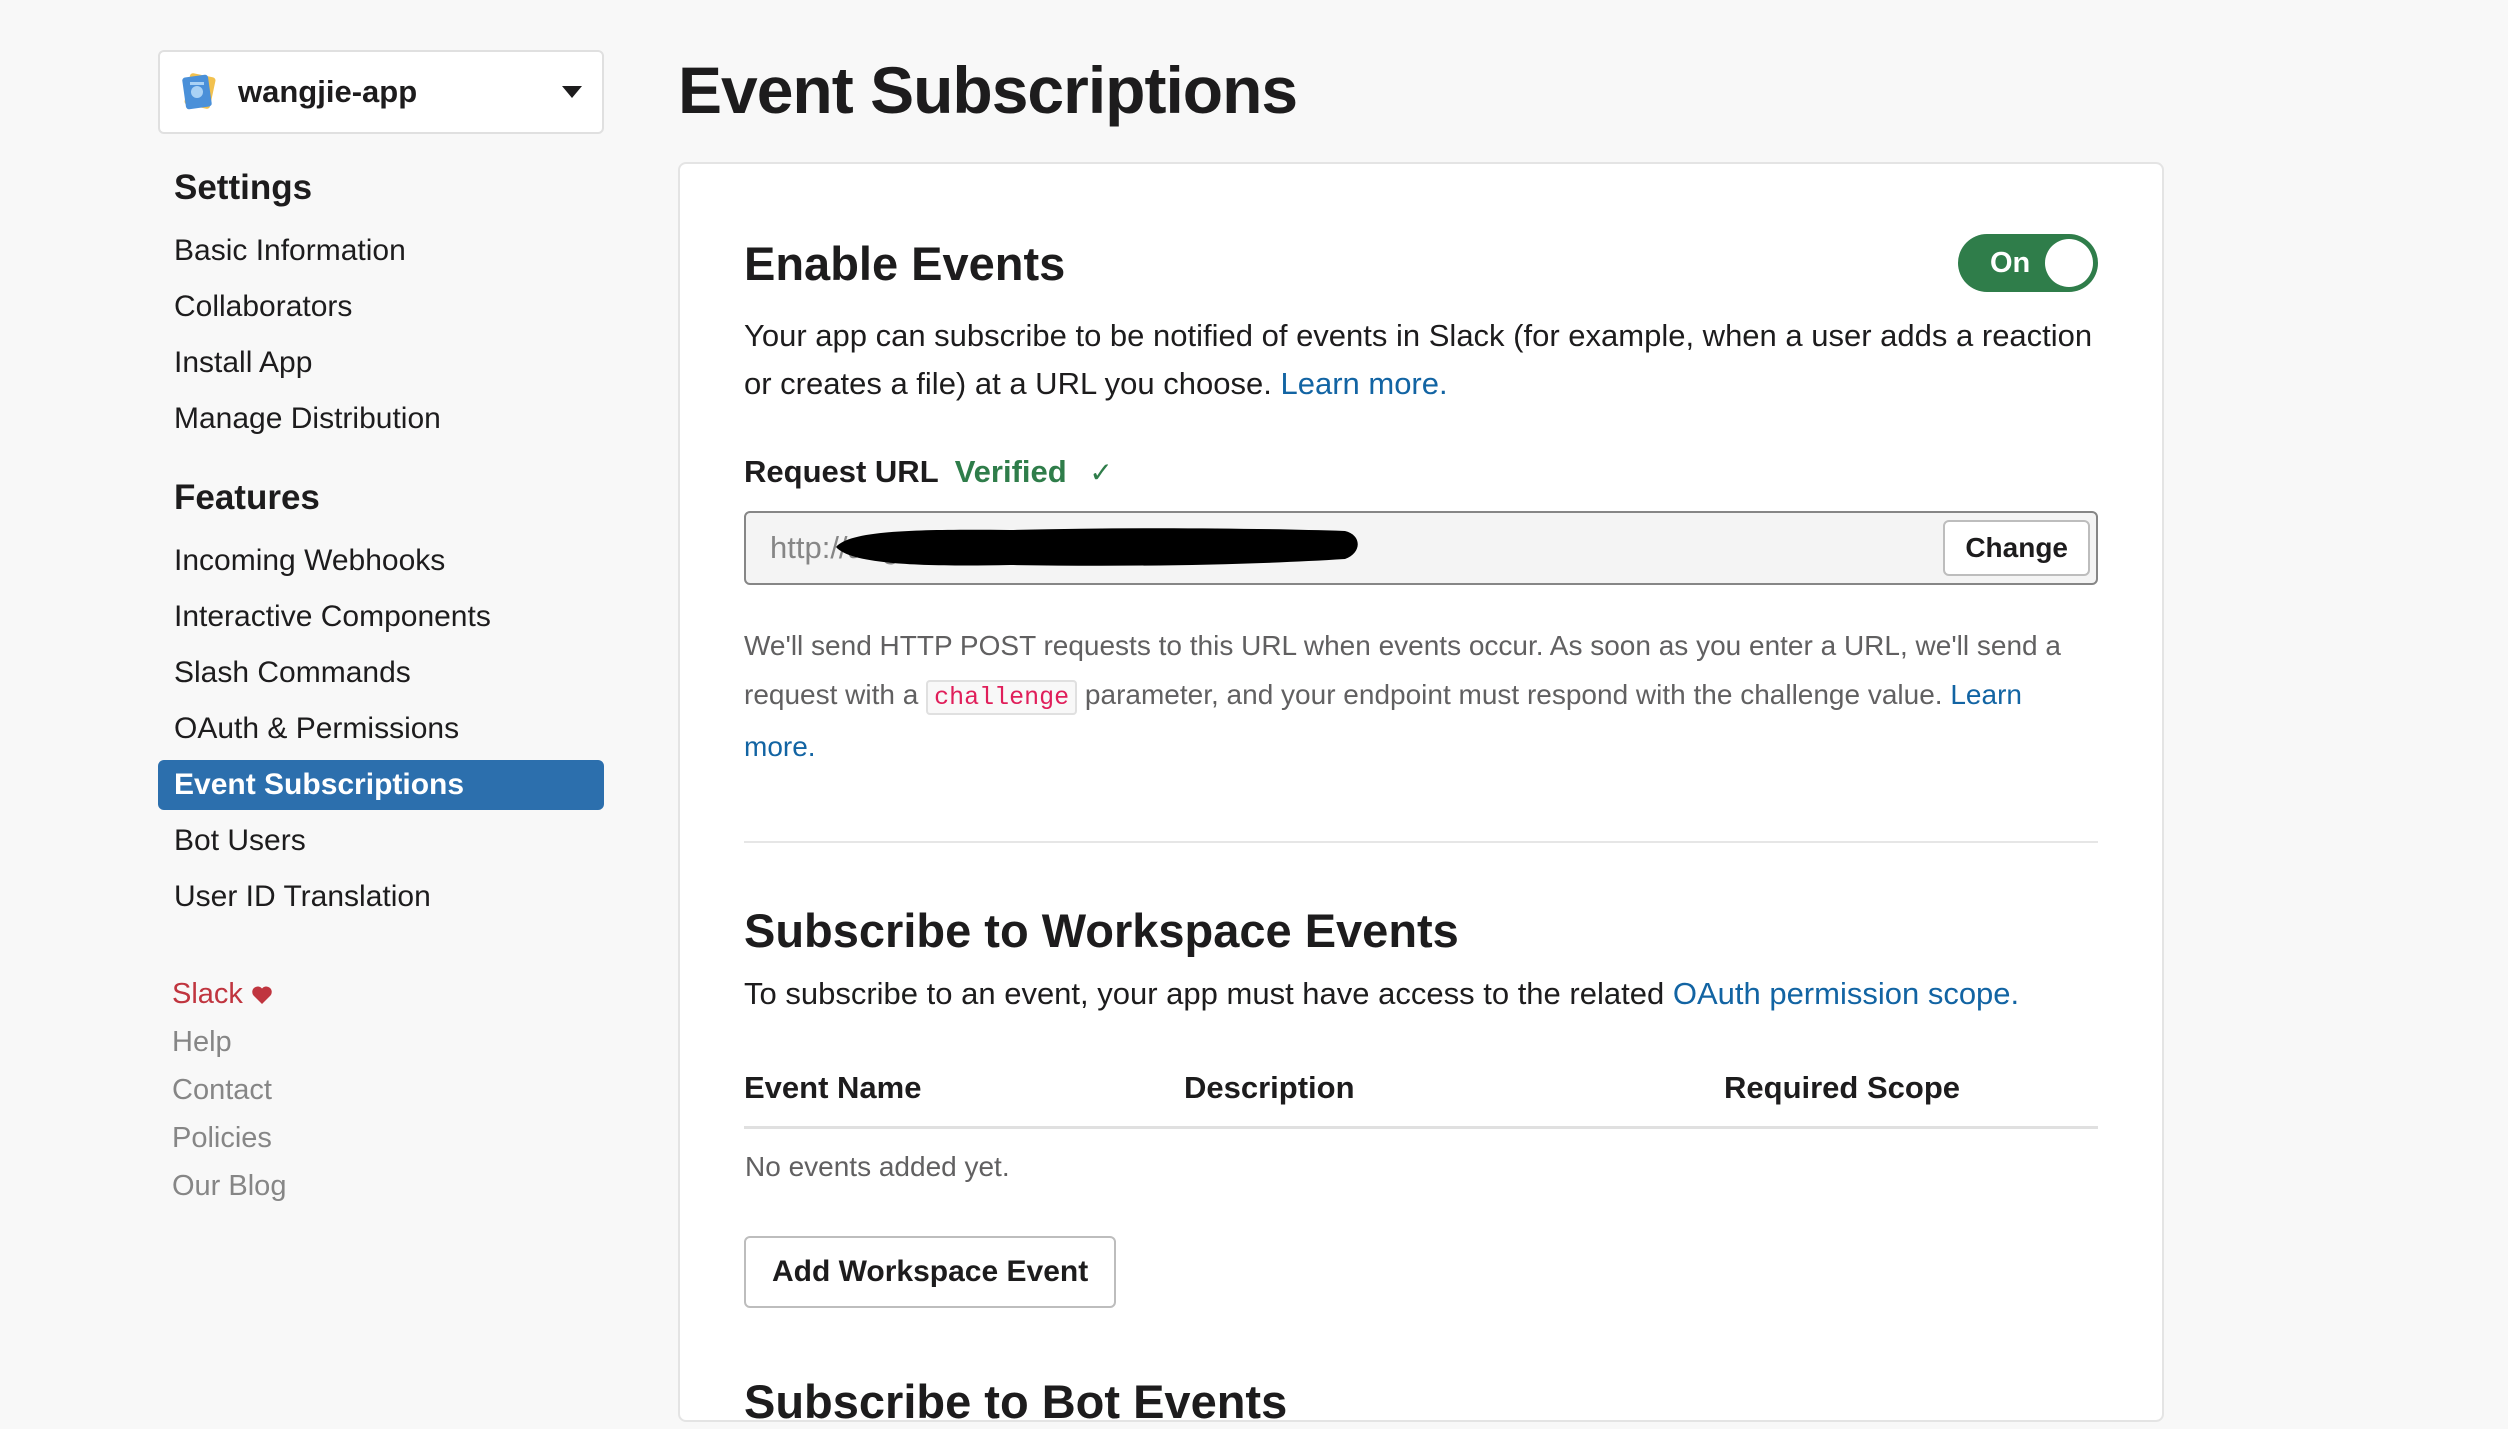 This screenshot has width=2508, height=1429. I want to click on toggle-label: On, so click(2010, 263).